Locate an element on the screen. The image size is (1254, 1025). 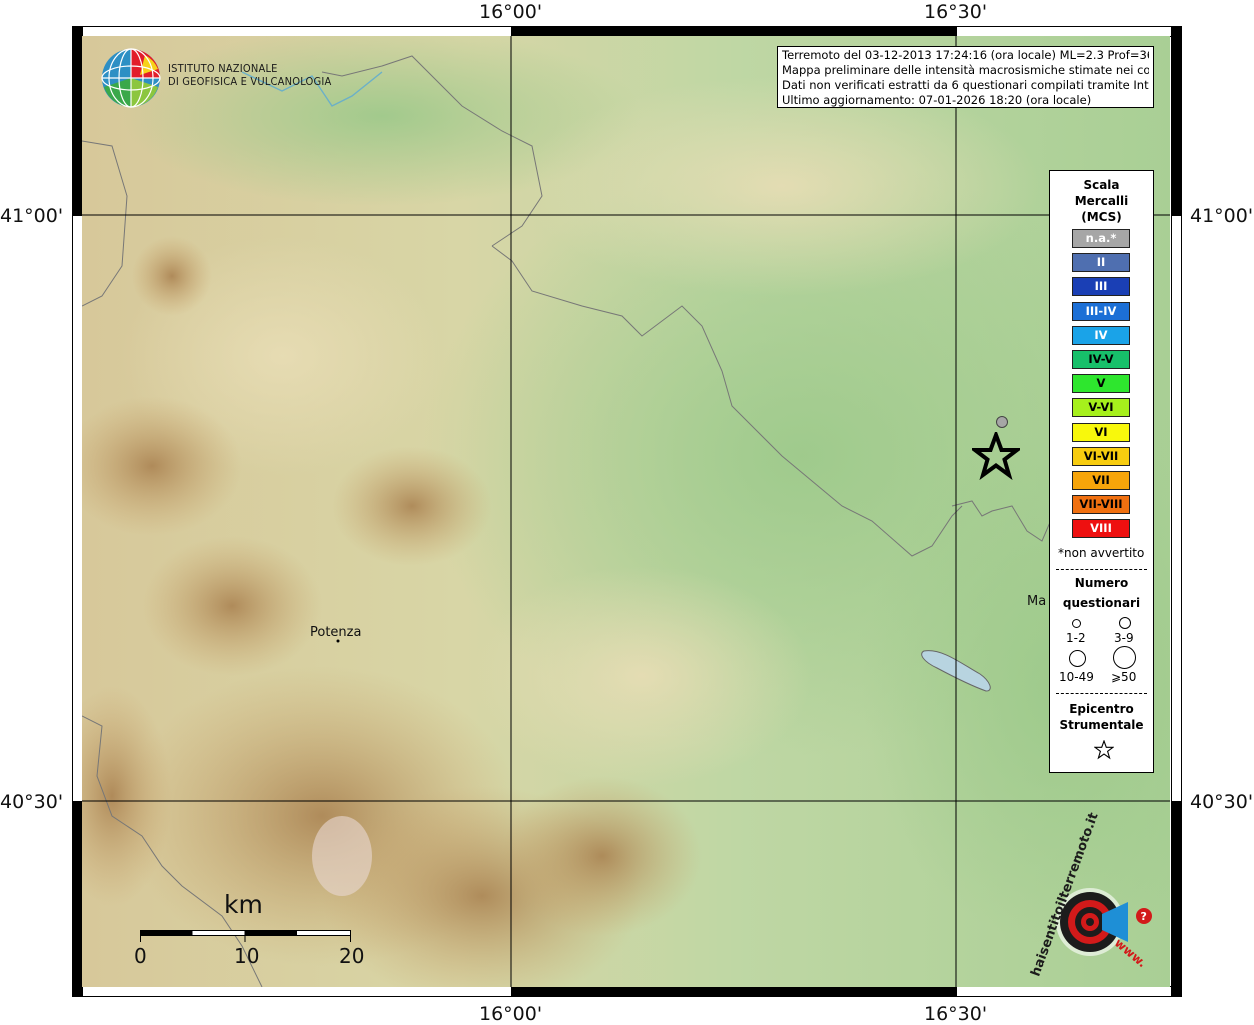
legend-swatch-2: III is located at coordinates (1101, 287).